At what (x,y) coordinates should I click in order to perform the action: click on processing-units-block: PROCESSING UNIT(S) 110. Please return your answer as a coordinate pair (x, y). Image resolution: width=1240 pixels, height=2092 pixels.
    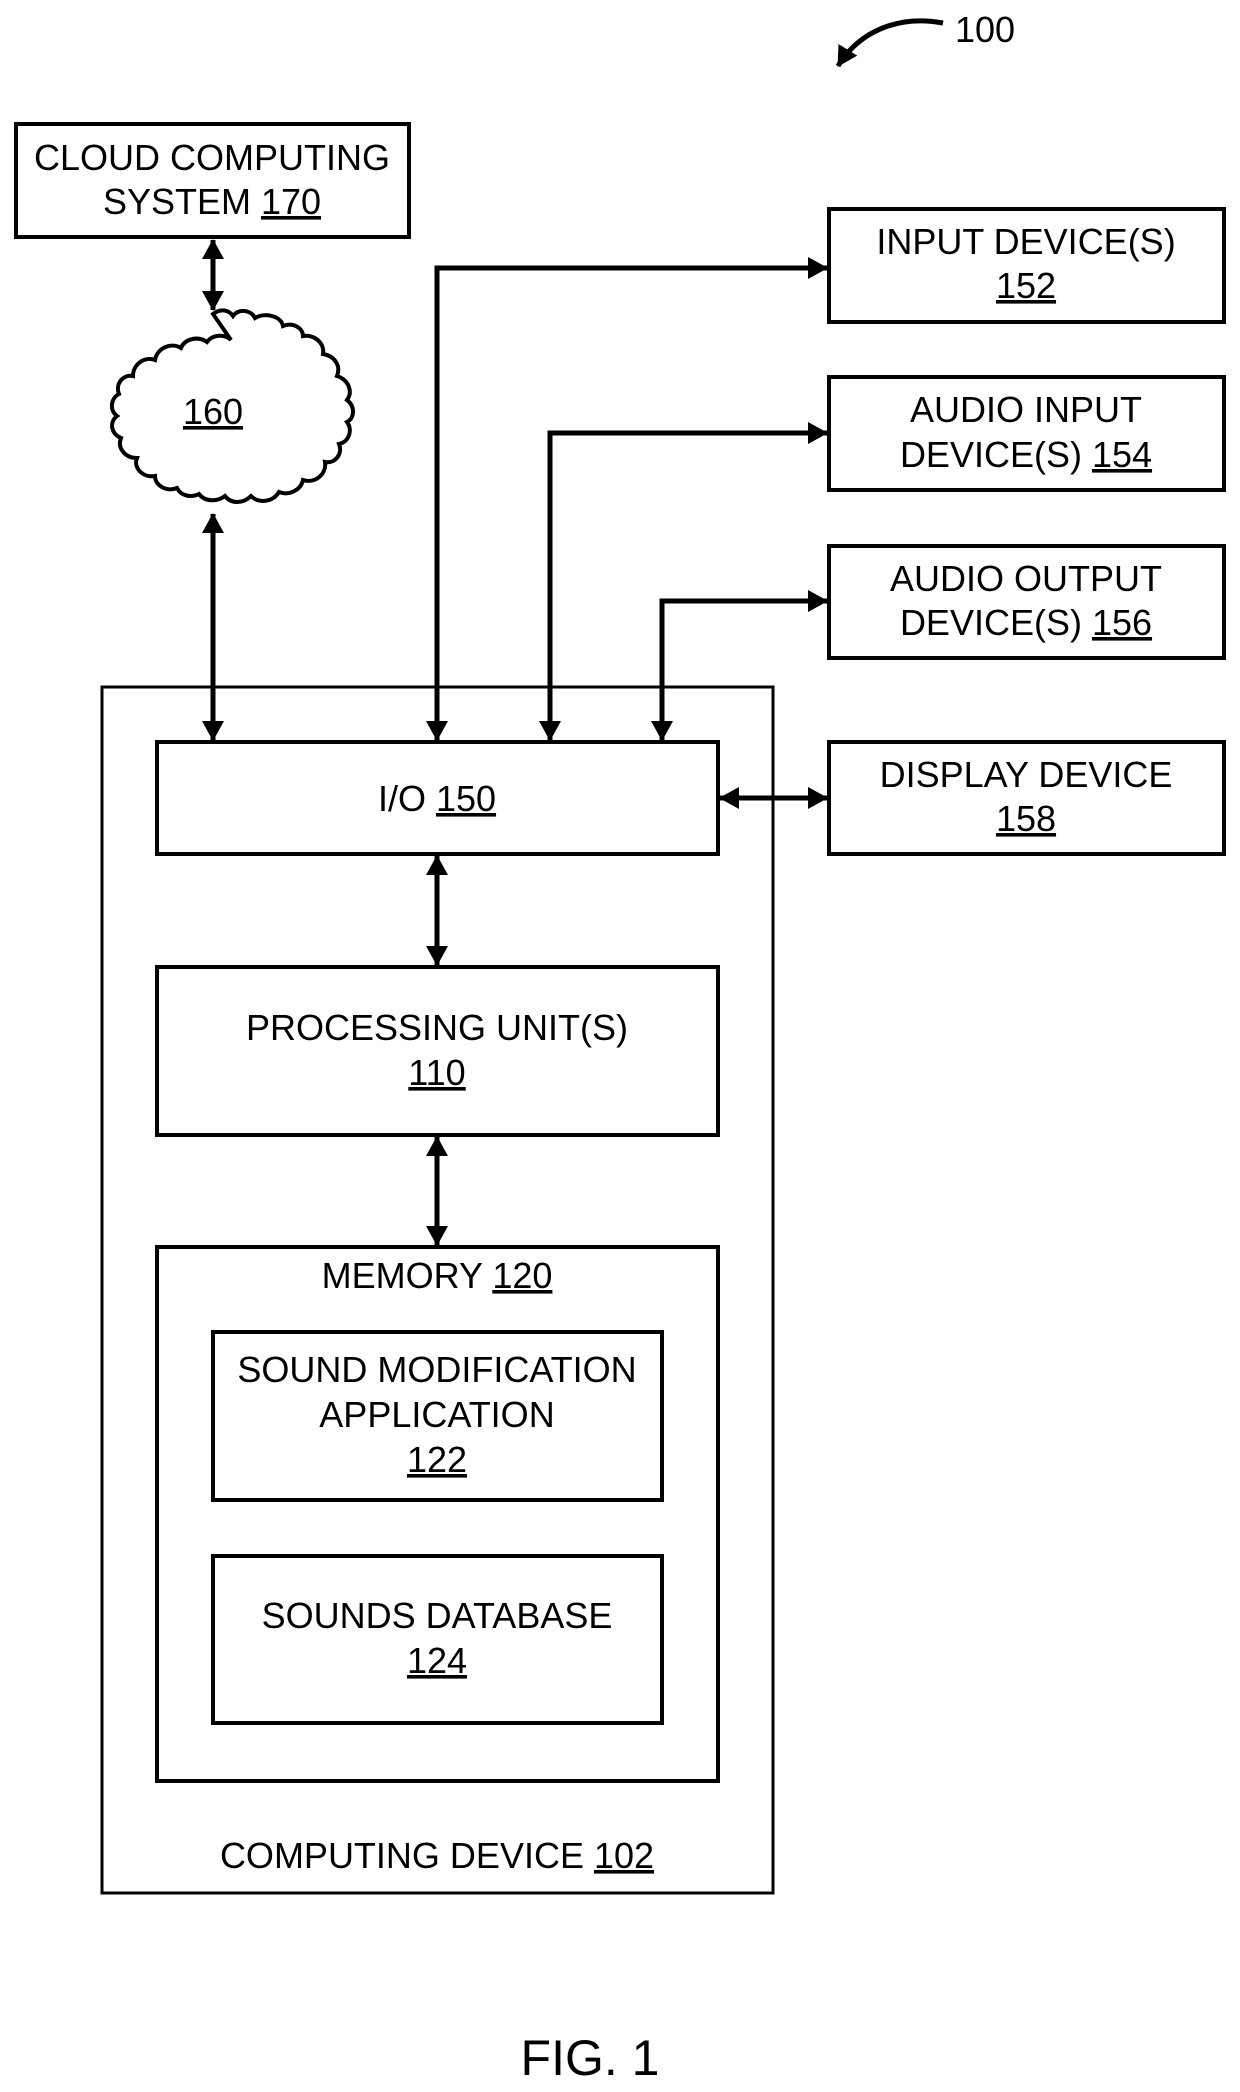
    Looking at the image, I should click on (437, 1051).